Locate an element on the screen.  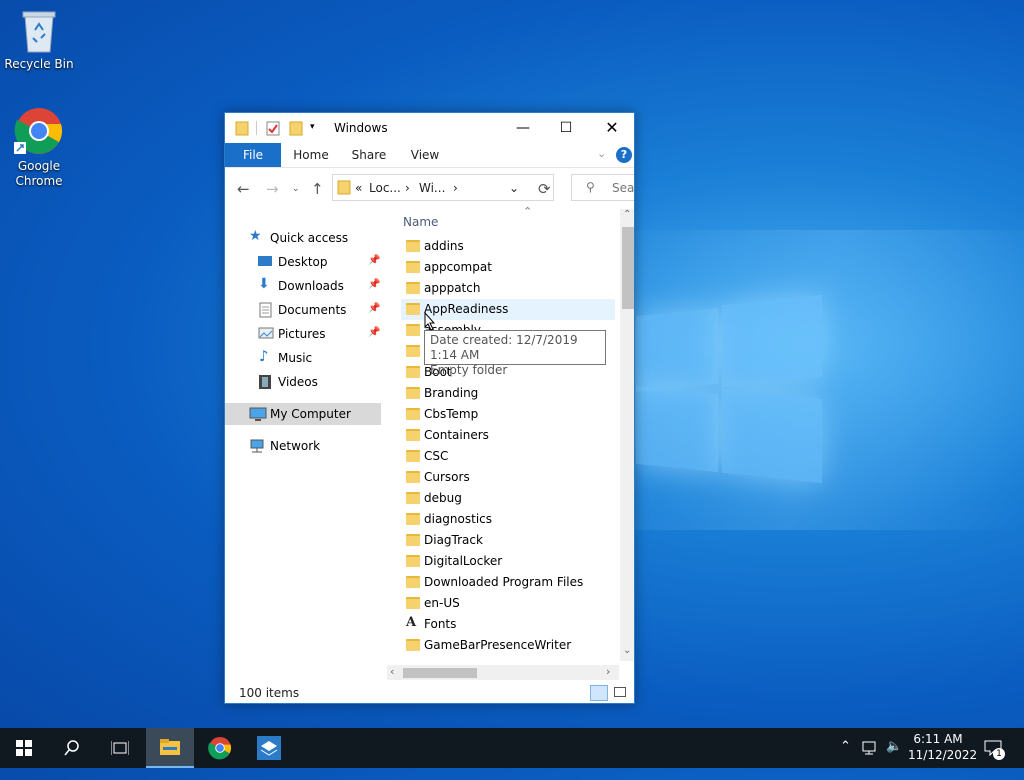
search-button is located at coordinates (72, 748).